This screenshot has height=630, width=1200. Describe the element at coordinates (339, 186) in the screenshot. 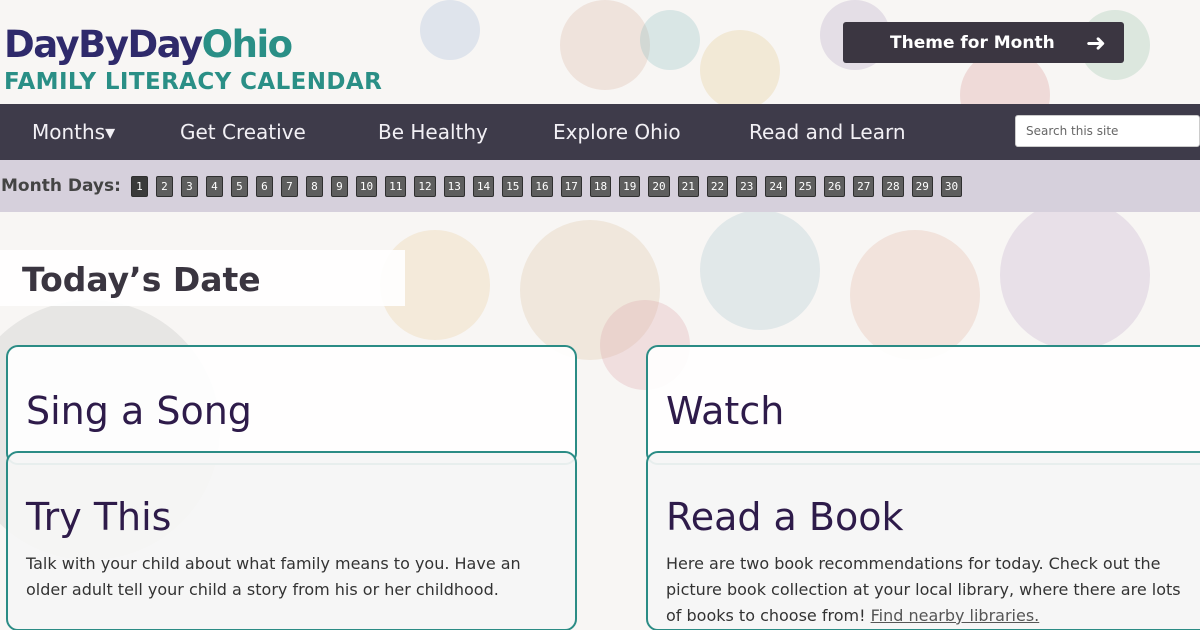

I see `month-day-button: 9` at that location.